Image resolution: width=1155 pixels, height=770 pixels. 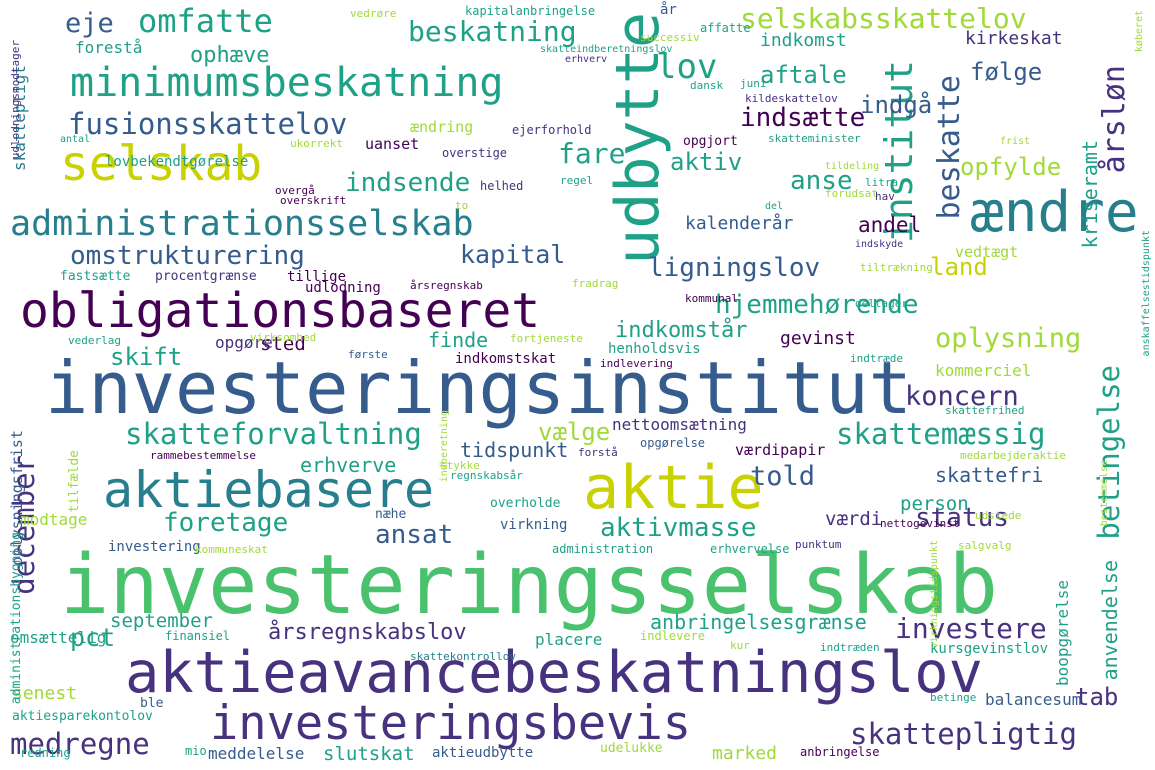 What do you see at coordinates (592, 153) in the screenshot?
I see `cloud-word: fare` at bounding box center [592, 153].